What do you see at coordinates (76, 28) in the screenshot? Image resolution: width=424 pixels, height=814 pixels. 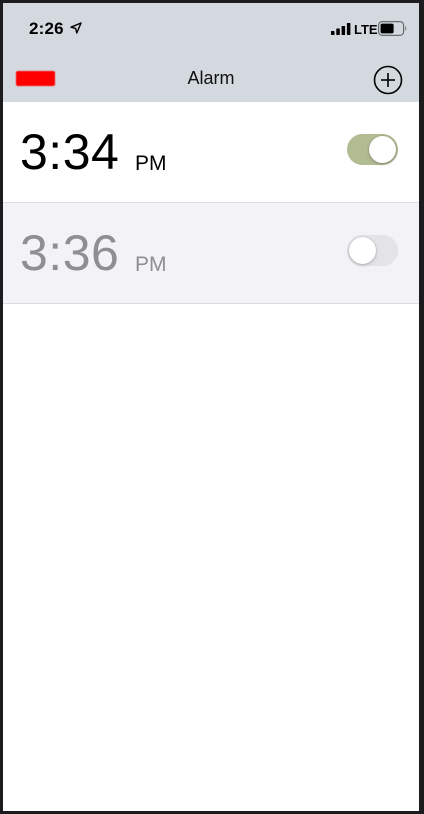 I see `location-arrow-icon` at bounding box center [76, 28].